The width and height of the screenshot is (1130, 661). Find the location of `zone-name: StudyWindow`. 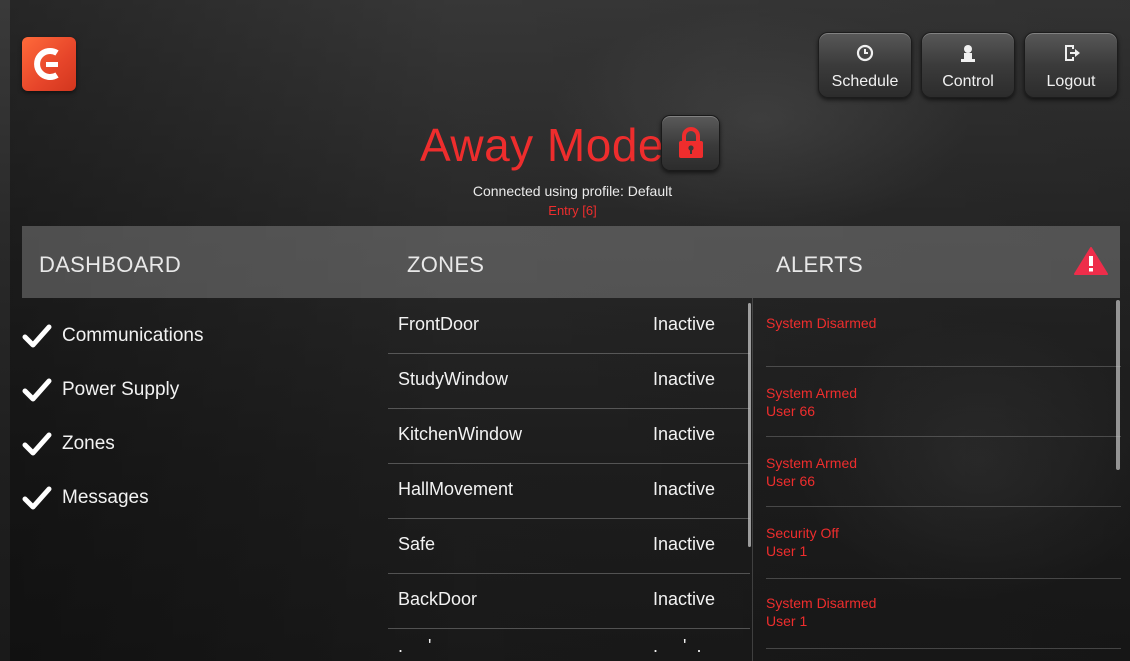

zone-name: StudyWindow is located at coordinates (453, 379).